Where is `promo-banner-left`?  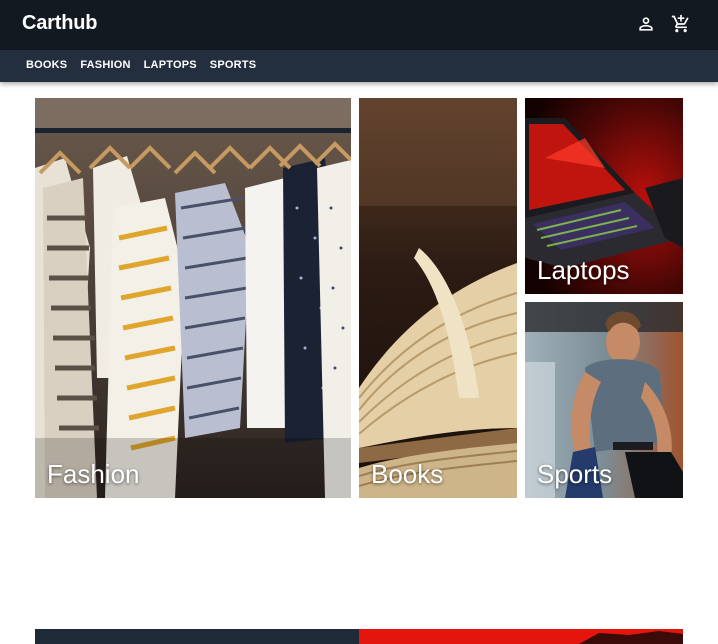
promo-banner-left is located at coordinates (197, 636).